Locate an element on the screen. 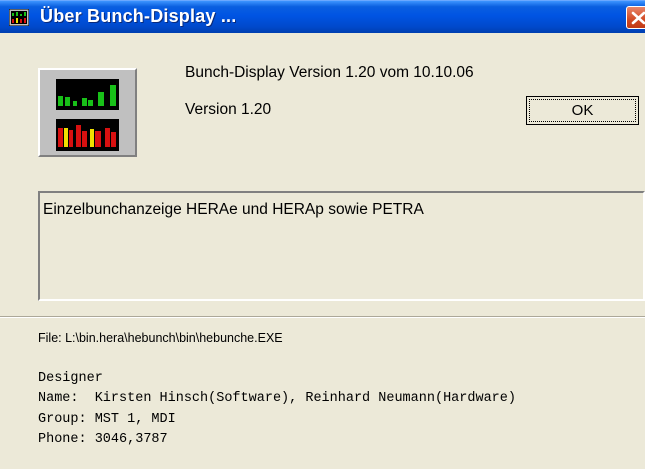 This screenshot has height=469, width=645. designer-phone: Phone: 3046,3787 is located at coordinates (103, 439).